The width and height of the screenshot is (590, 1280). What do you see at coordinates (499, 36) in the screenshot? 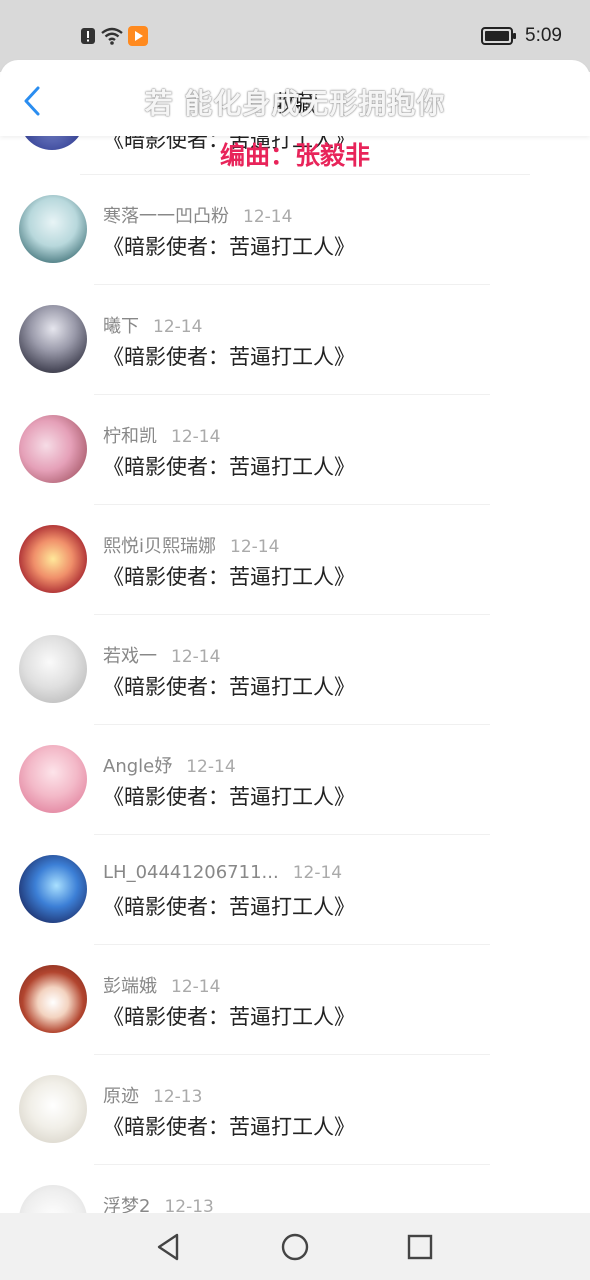
I see `battery-icon` at bounding box center [499, 36].